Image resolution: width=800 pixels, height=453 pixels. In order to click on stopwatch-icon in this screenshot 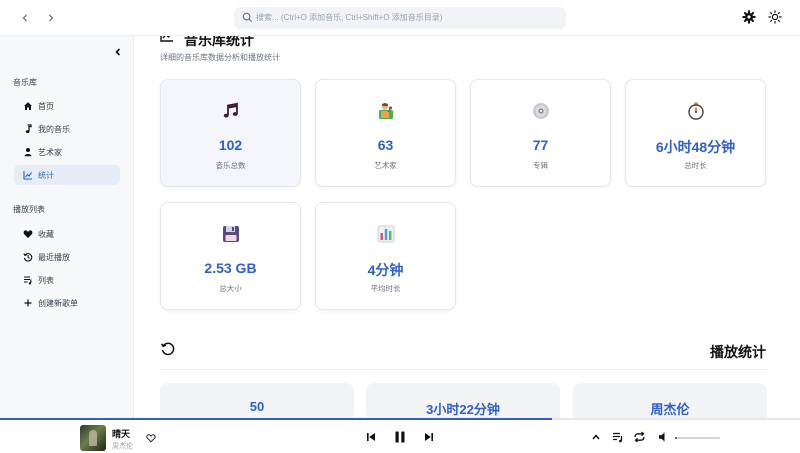, I will do `click(696, 111)`.